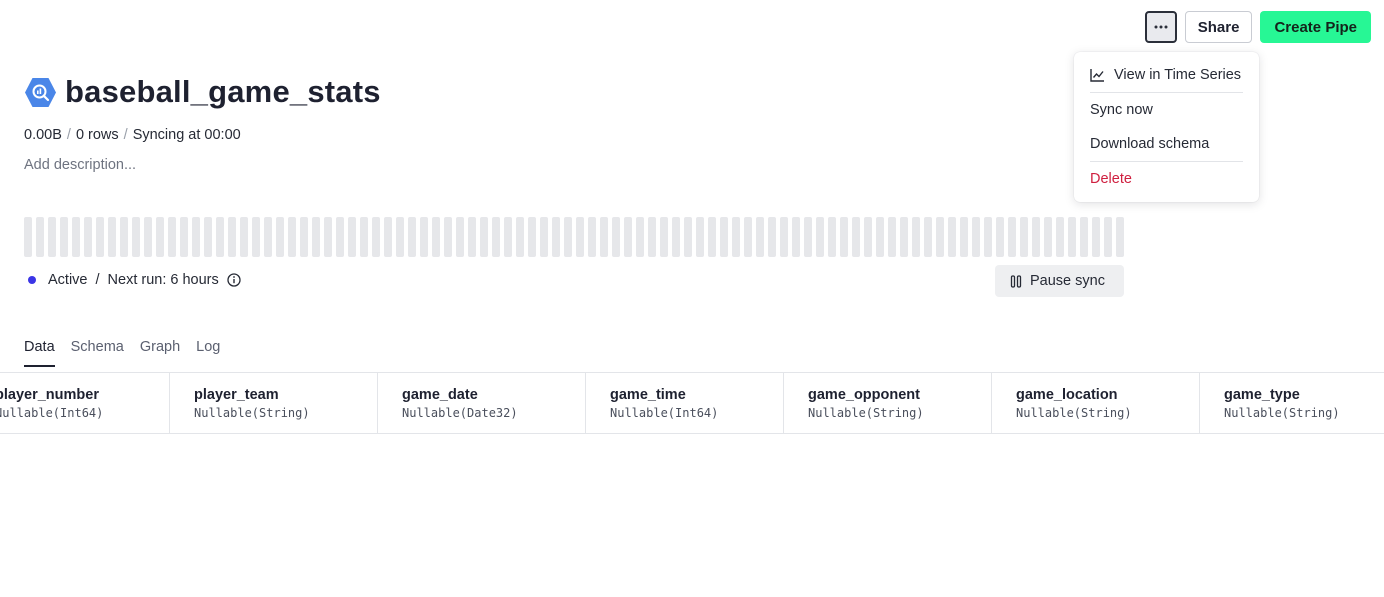  What do you see at coordinates (274, 403) in the screenshot?
I see `column-header: player_team Nullable(String)` at bounding box center [274, 403].